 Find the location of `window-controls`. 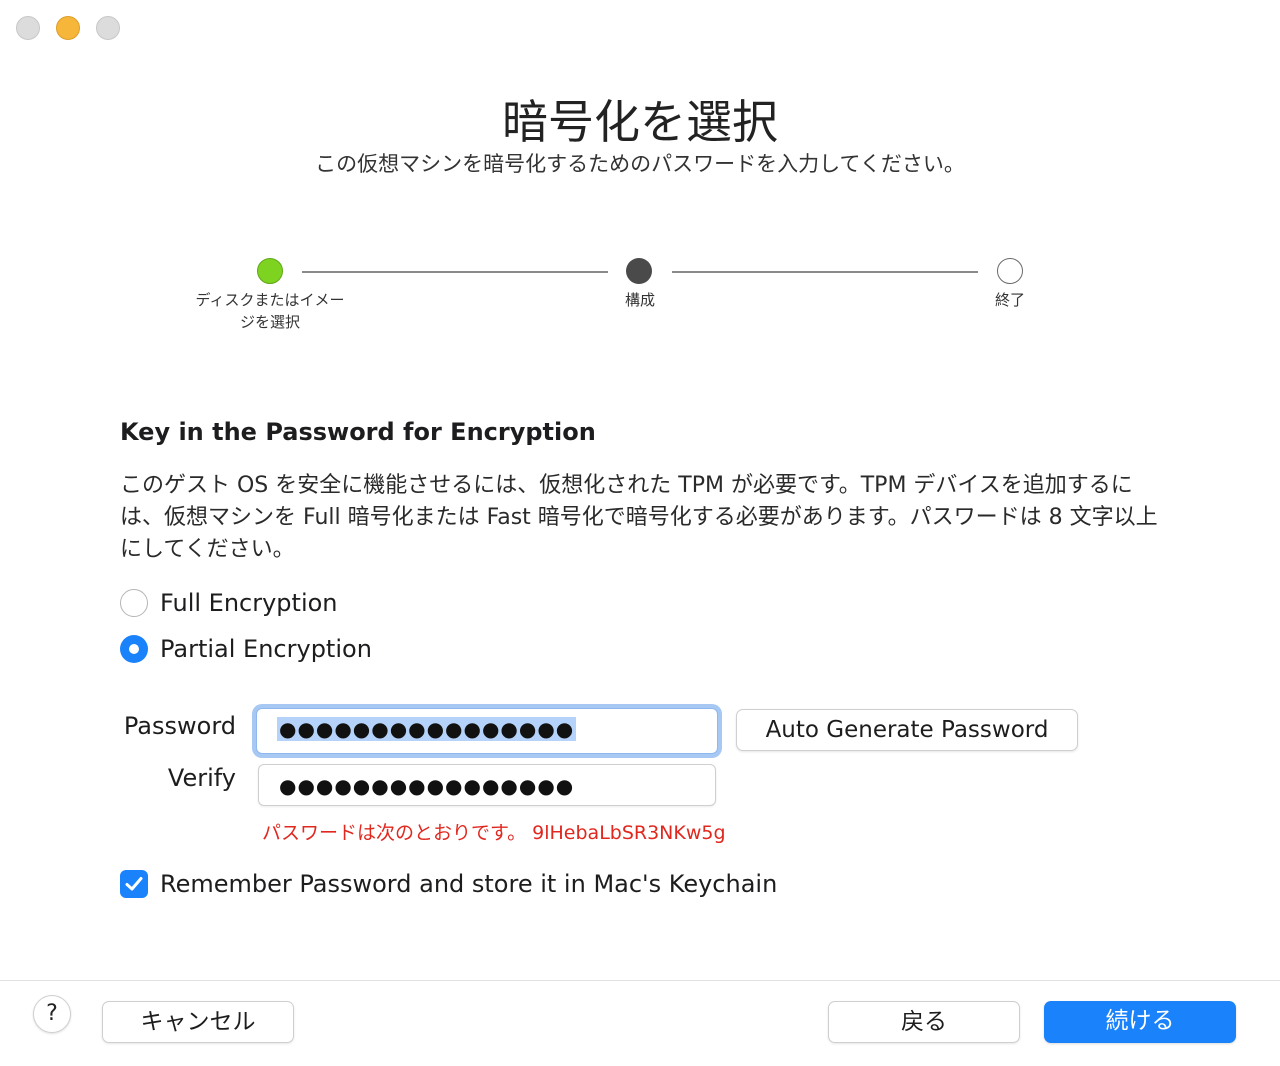

window-controls is located at coordinates (68, 28).